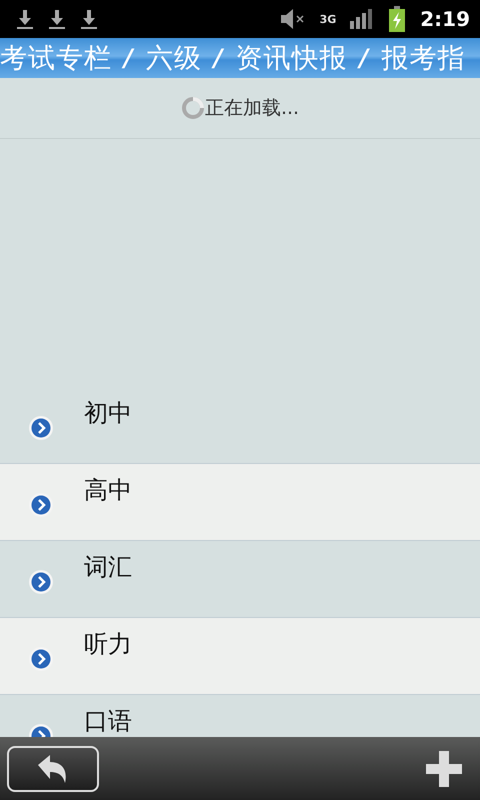 Image resolution: width=480 pixels, height=800 pixels. I want to click on list-item: 高中, so click(240, 502).